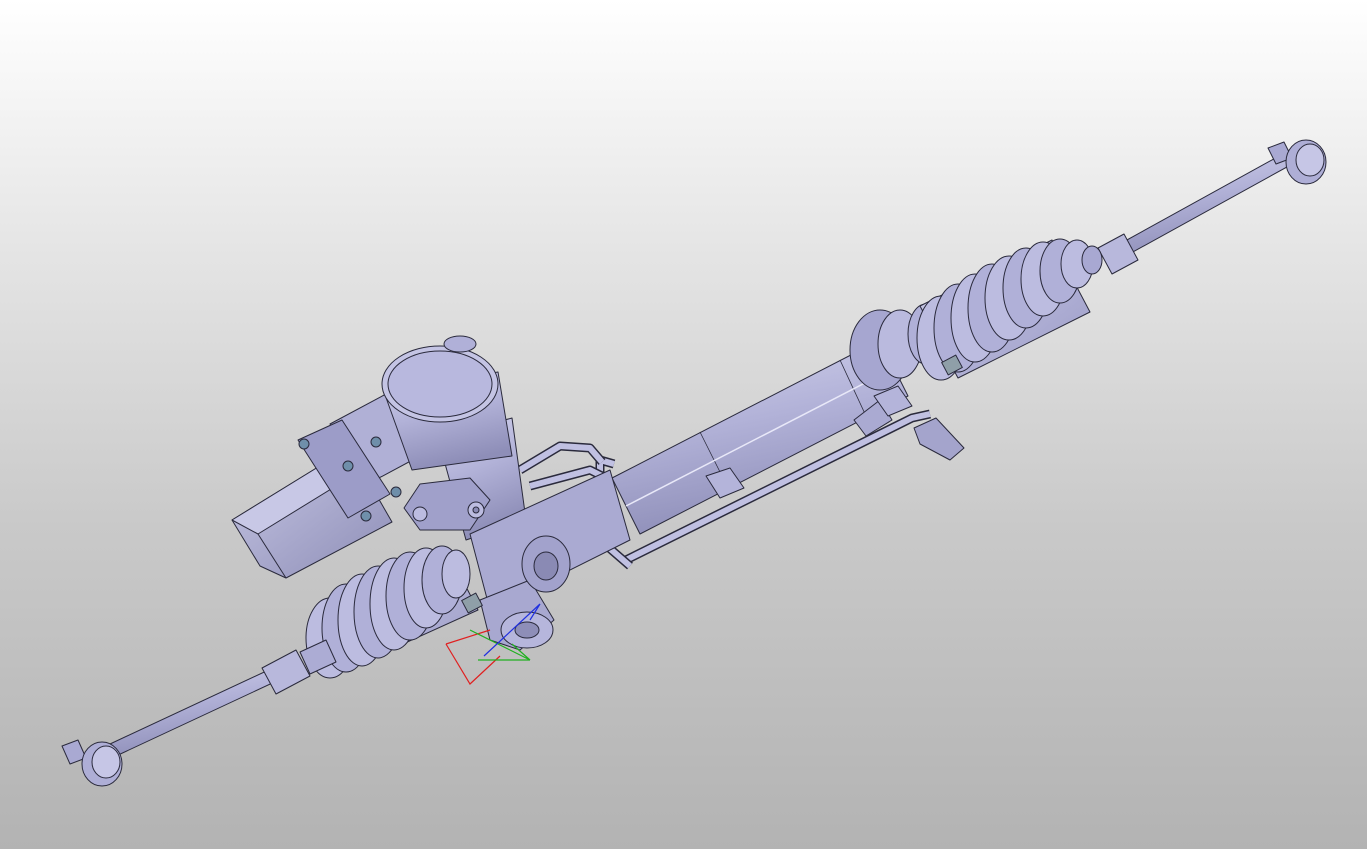 This screenshot has height=849, width=1367. What do you see at coordinates (1009, 309) in the screenshot?
I see `right-bellows-boot` at bounding box center [1009, 309].